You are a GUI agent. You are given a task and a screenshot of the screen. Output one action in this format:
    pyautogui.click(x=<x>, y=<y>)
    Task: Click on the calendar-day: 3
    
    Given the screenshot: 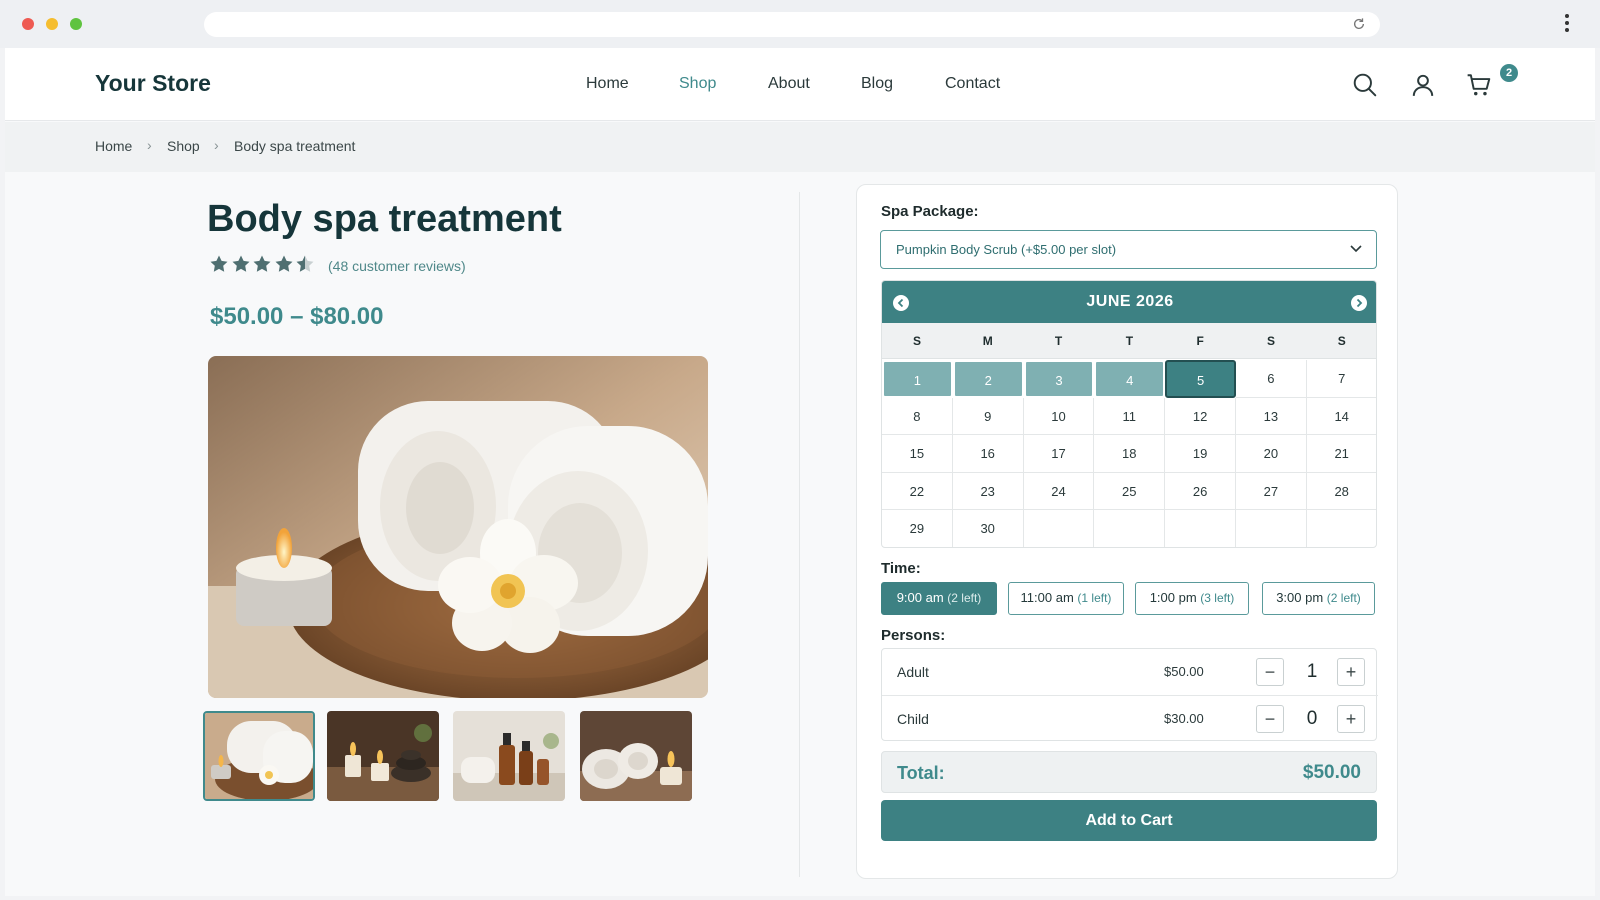 What is the action you would take?
    pyautogui.click(x=1059, y=379)
    